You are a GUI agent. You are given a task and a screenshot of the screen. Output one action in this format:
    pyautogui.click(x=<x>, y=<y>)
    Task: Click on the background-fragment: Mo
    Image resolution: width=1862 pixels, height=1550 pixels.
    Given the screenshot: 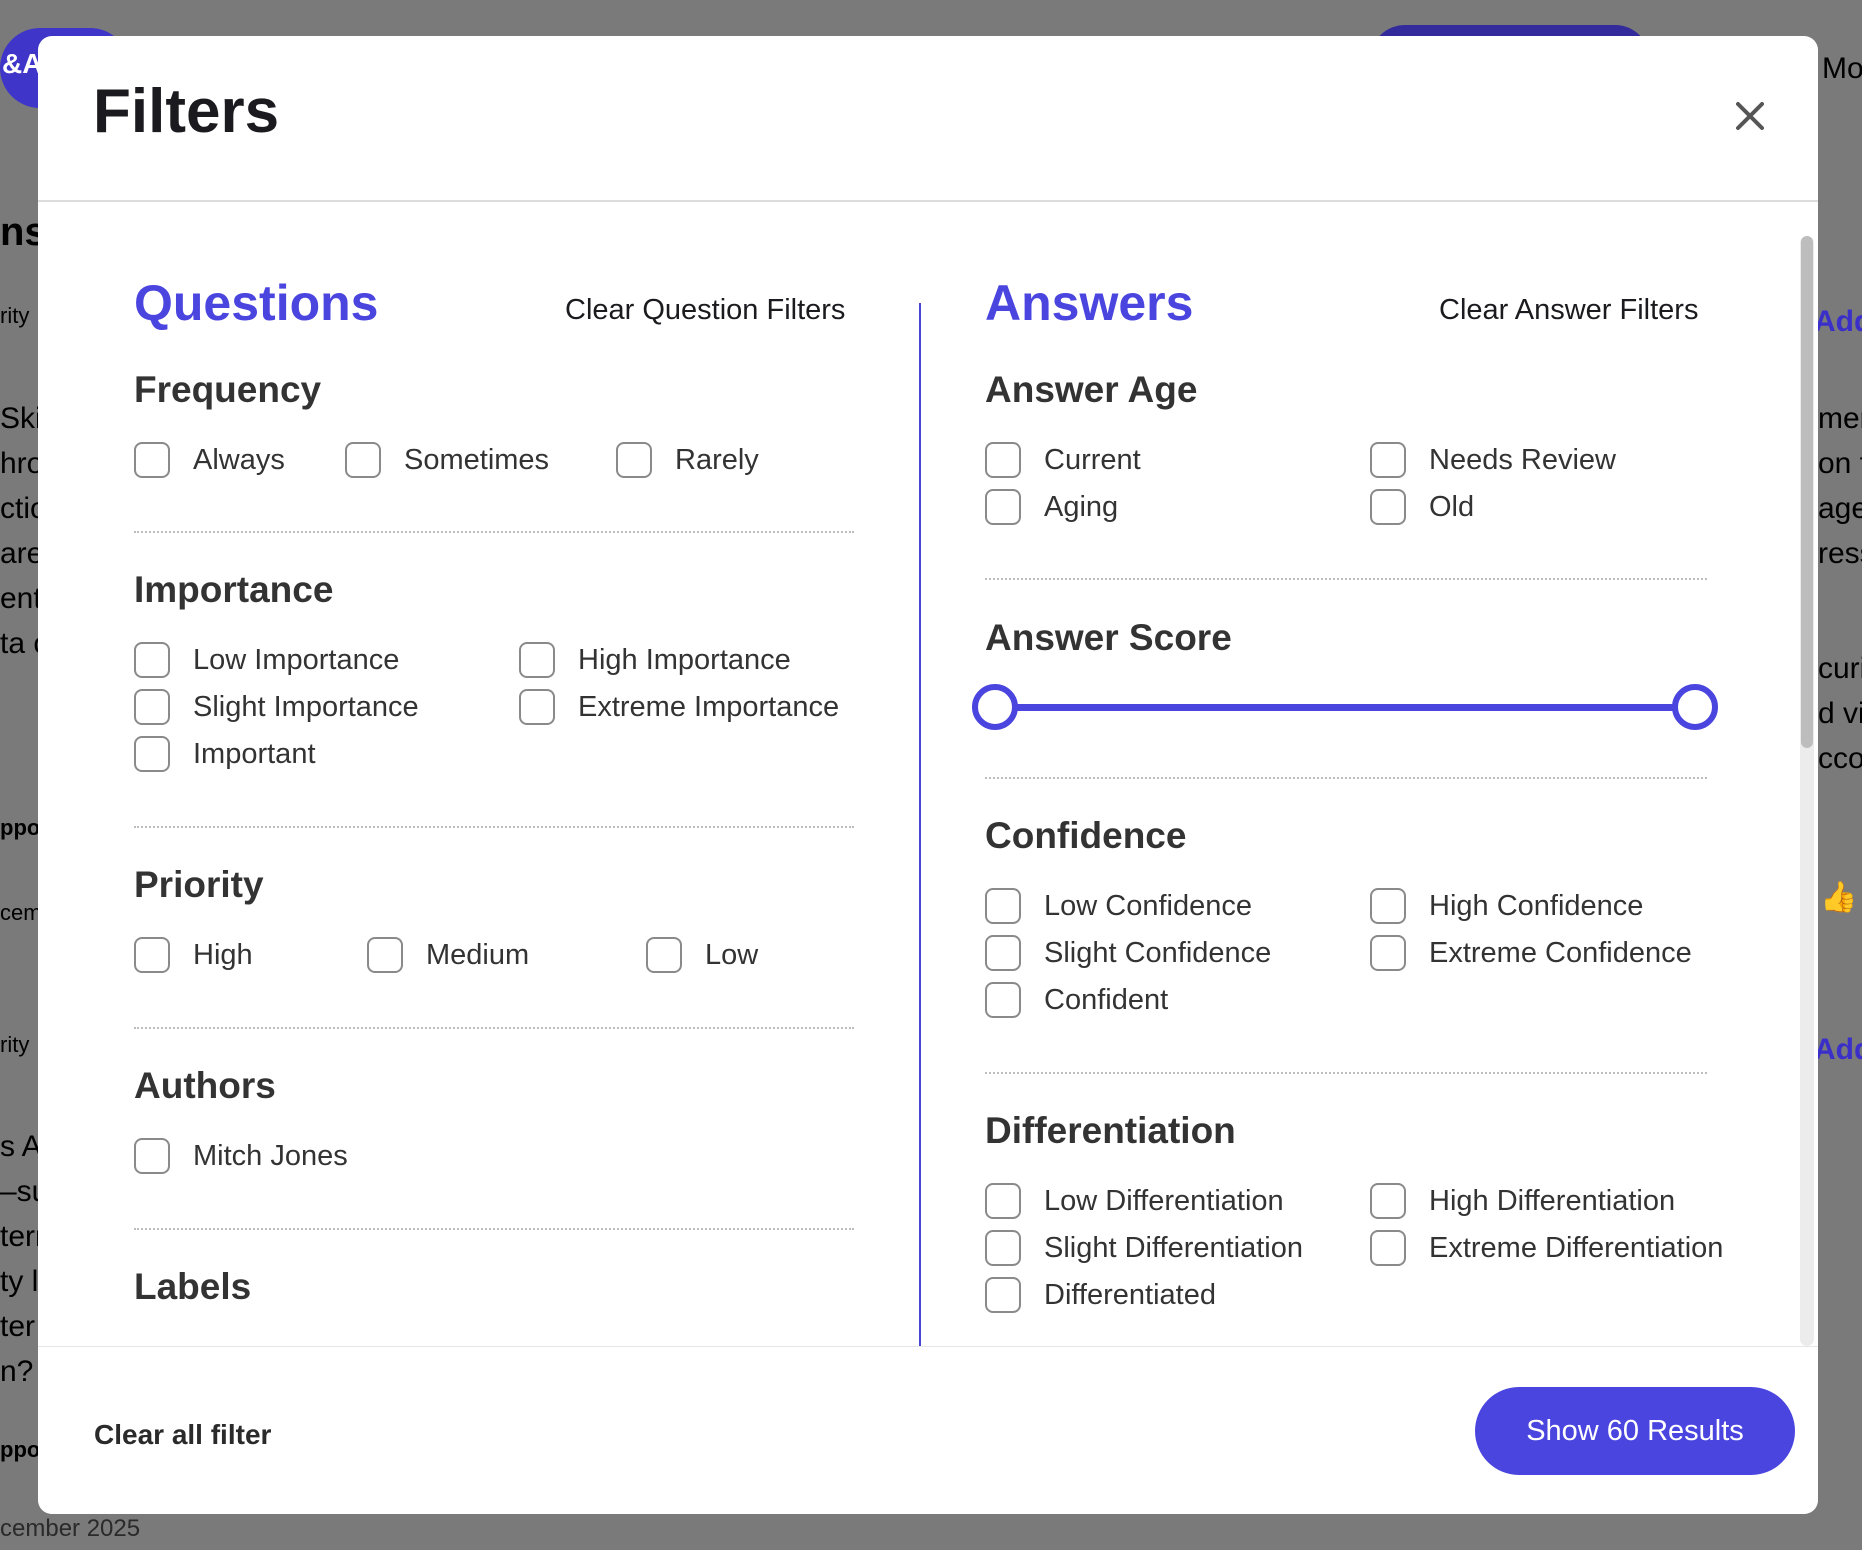 What is the action you would take?
    pyautogui.click(x=1842, y=68)
    